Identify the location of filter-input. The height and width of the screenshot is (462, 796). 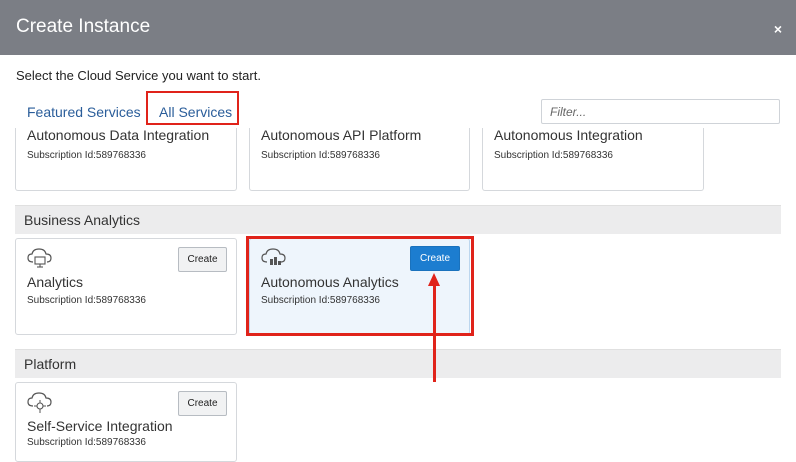
(660, 111).